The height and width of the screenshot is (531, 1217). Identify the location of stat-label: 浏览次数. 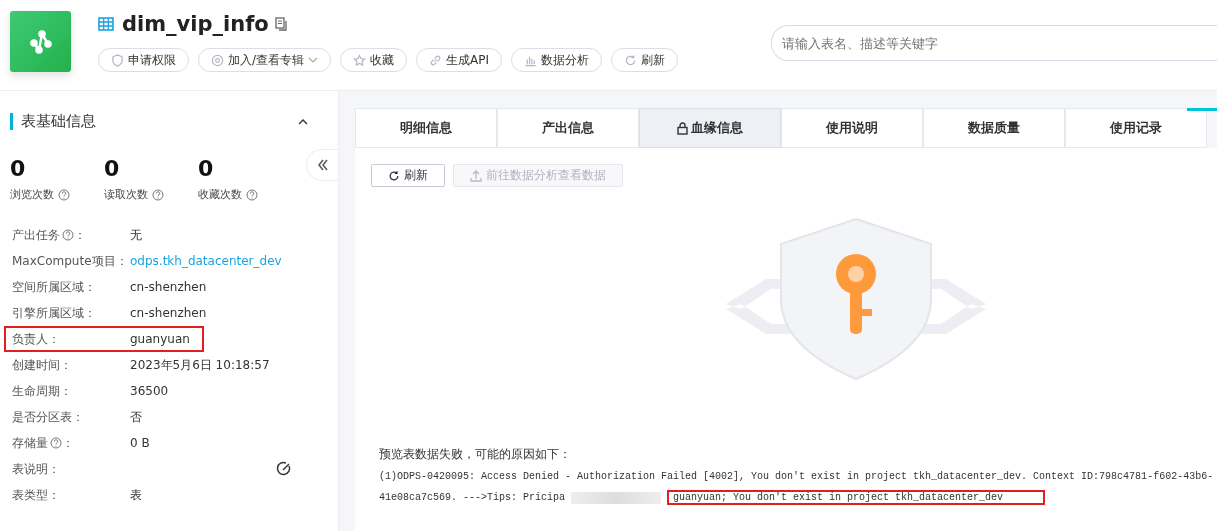
(32, 194).